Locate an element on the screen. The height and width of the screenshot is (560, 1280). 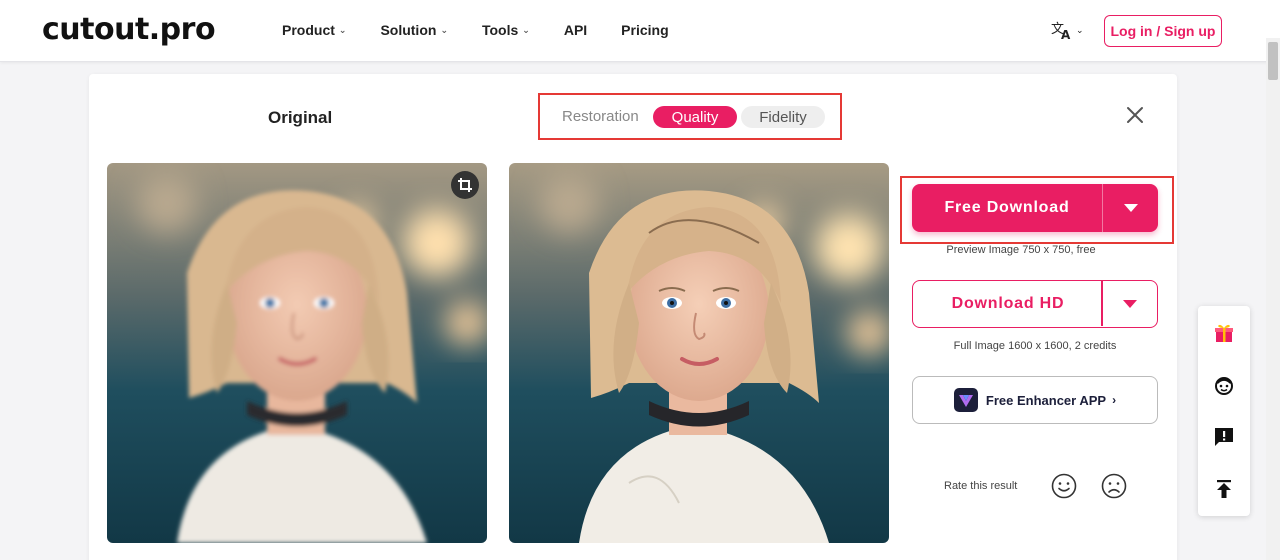
translate-icon: 文 A is located at coordinates (1061, 31).